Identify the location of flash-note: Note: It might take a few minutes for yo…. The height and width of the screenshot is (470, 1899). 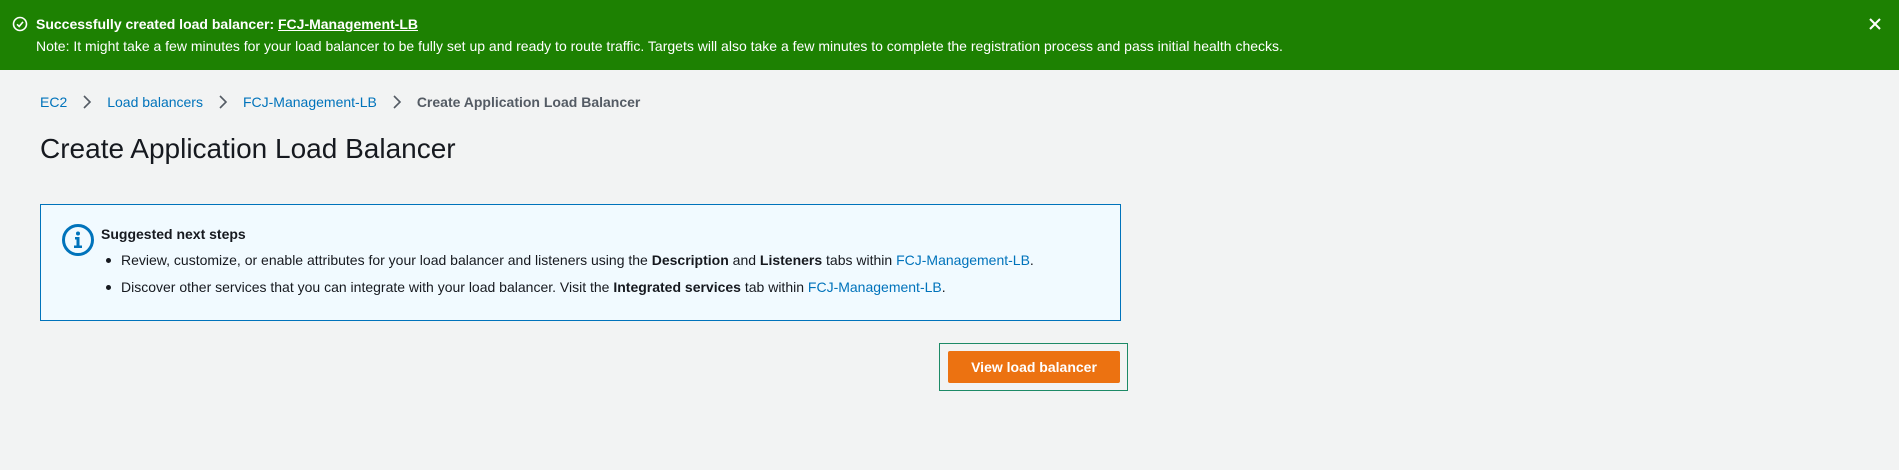
(659, 46).